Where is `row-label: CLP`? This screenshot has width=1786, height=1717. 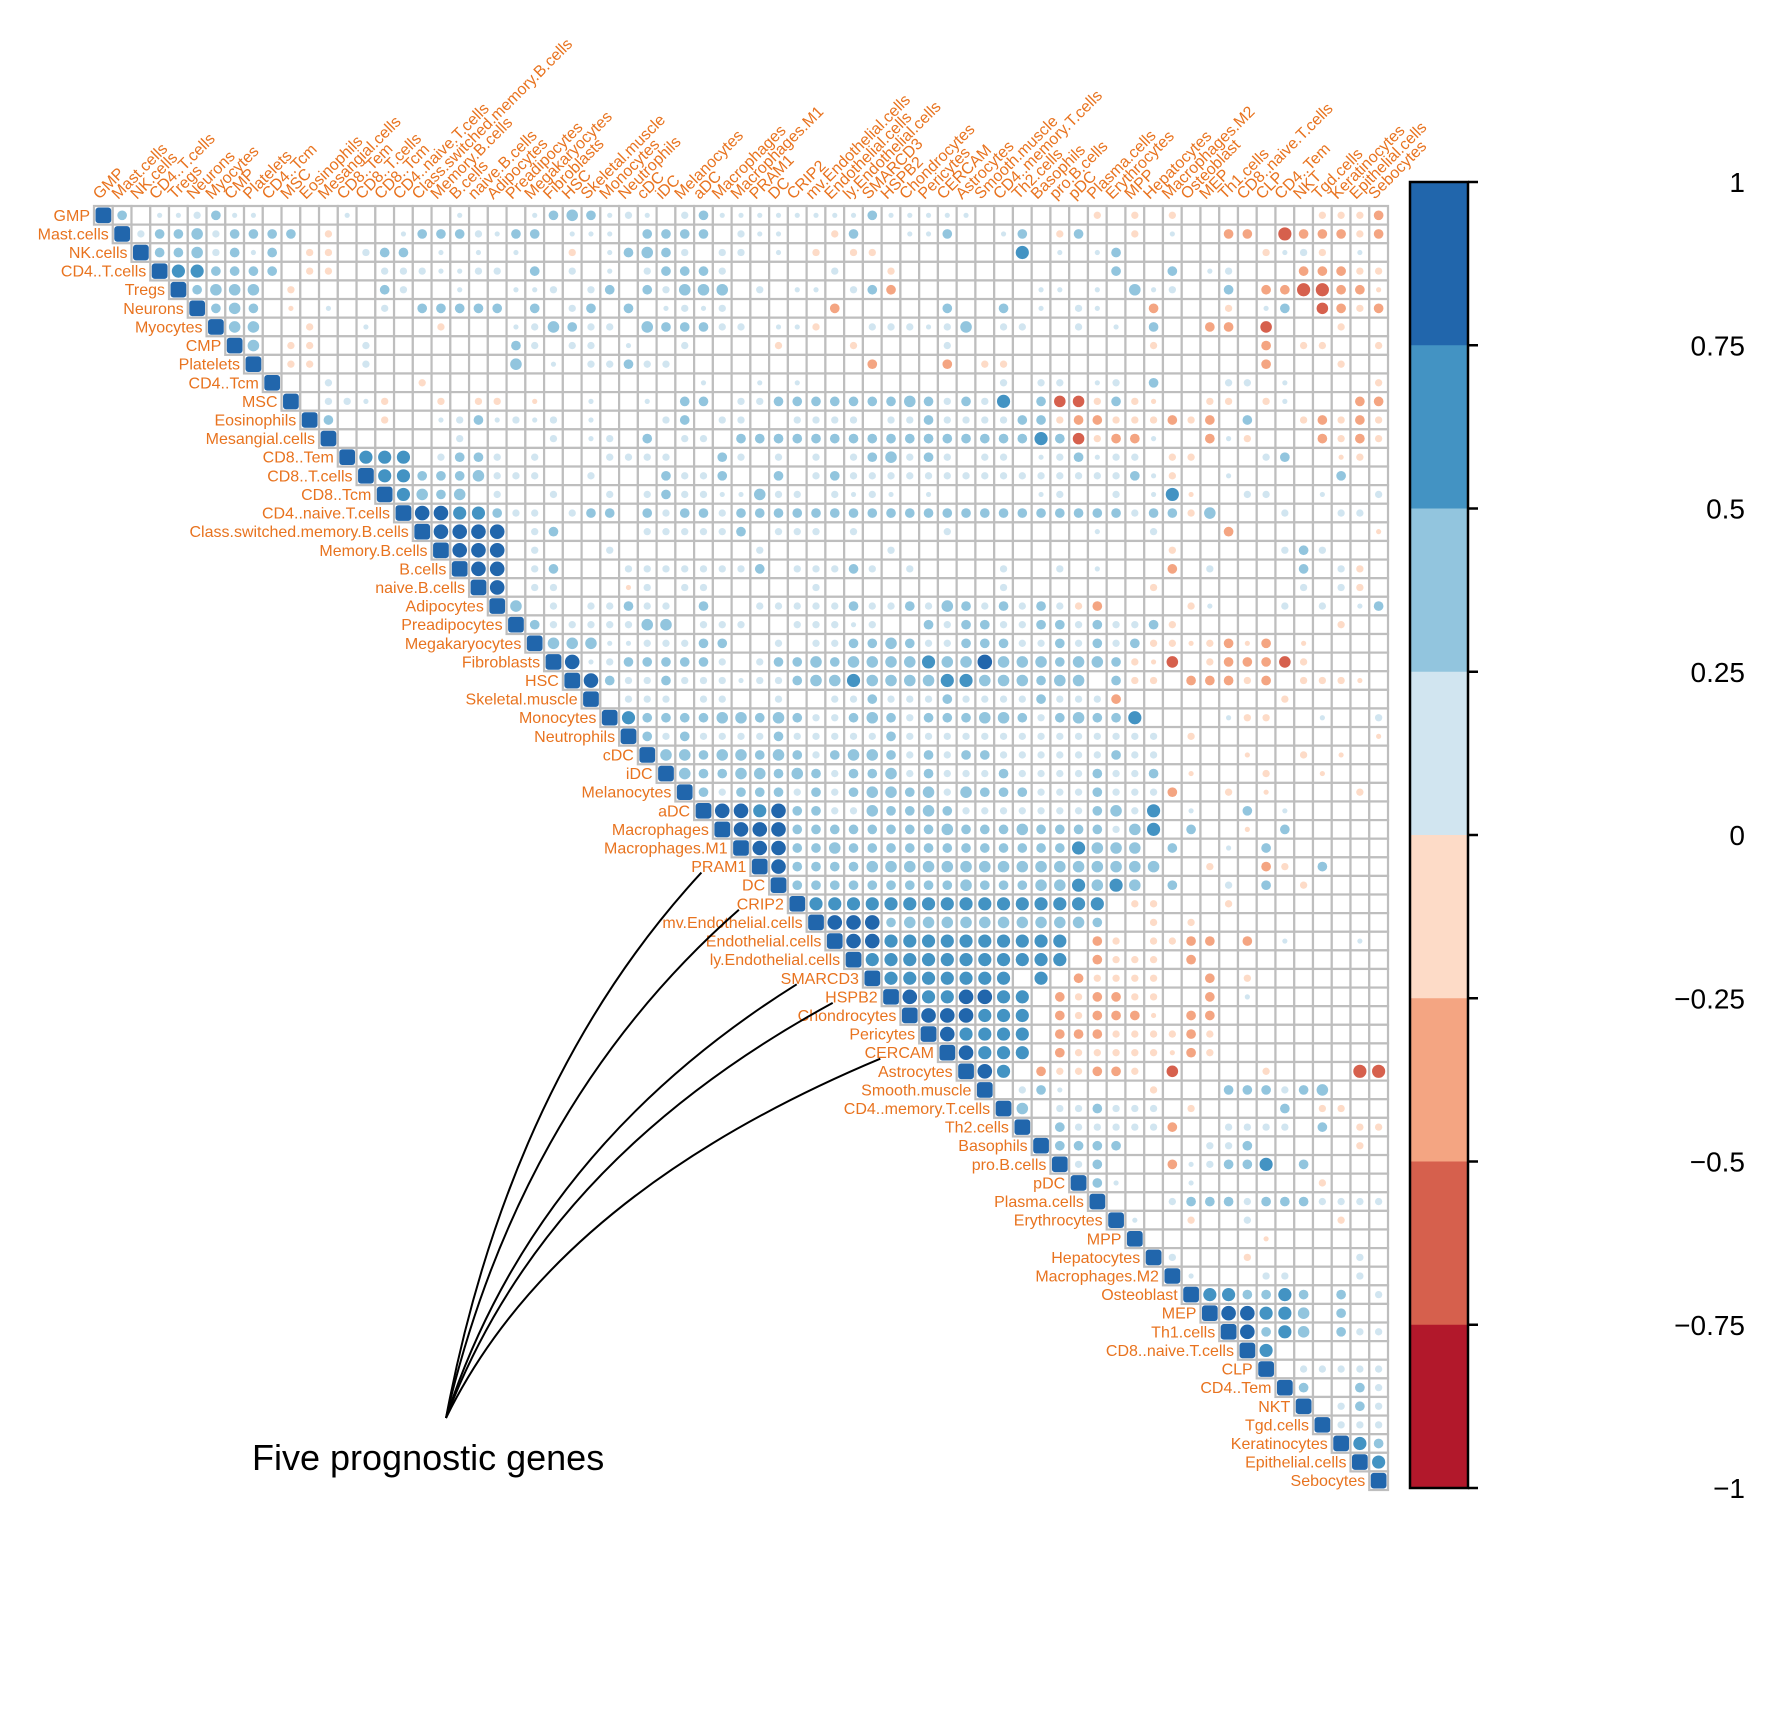
row-label: CLP is located at coordinates (1237, 1370).